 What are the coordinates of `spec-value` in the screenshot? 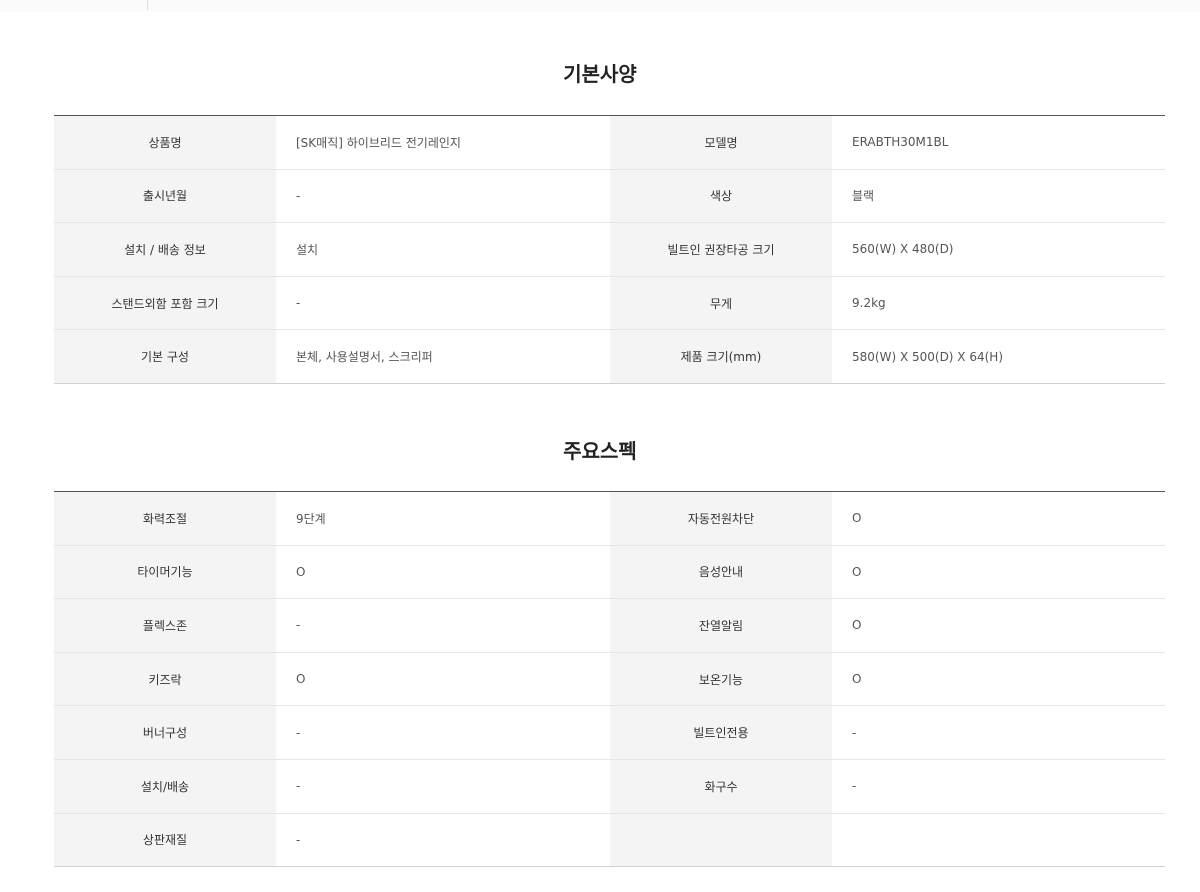 It's located at (998, 840).